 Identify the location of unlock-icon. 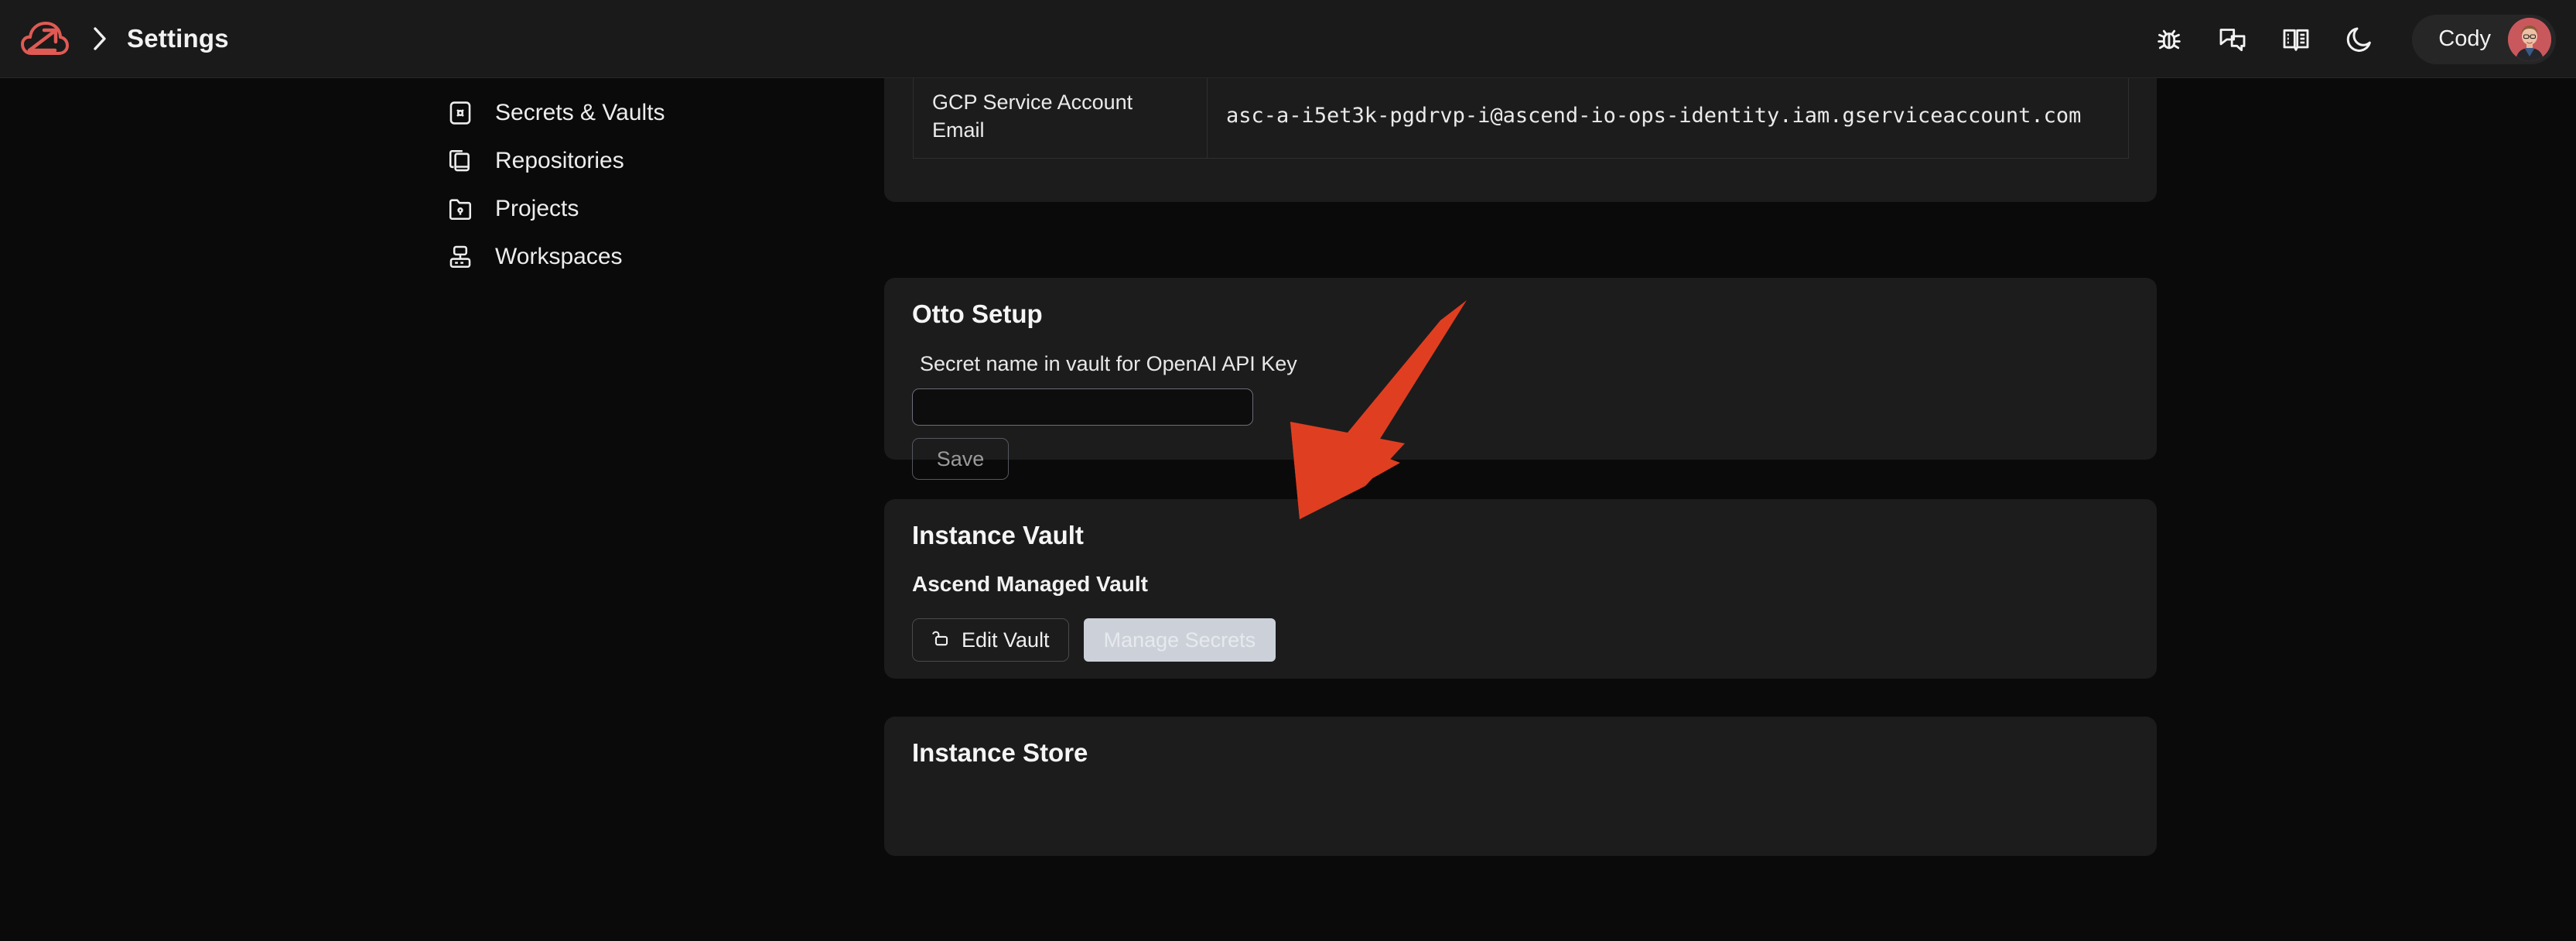
(941, 640).